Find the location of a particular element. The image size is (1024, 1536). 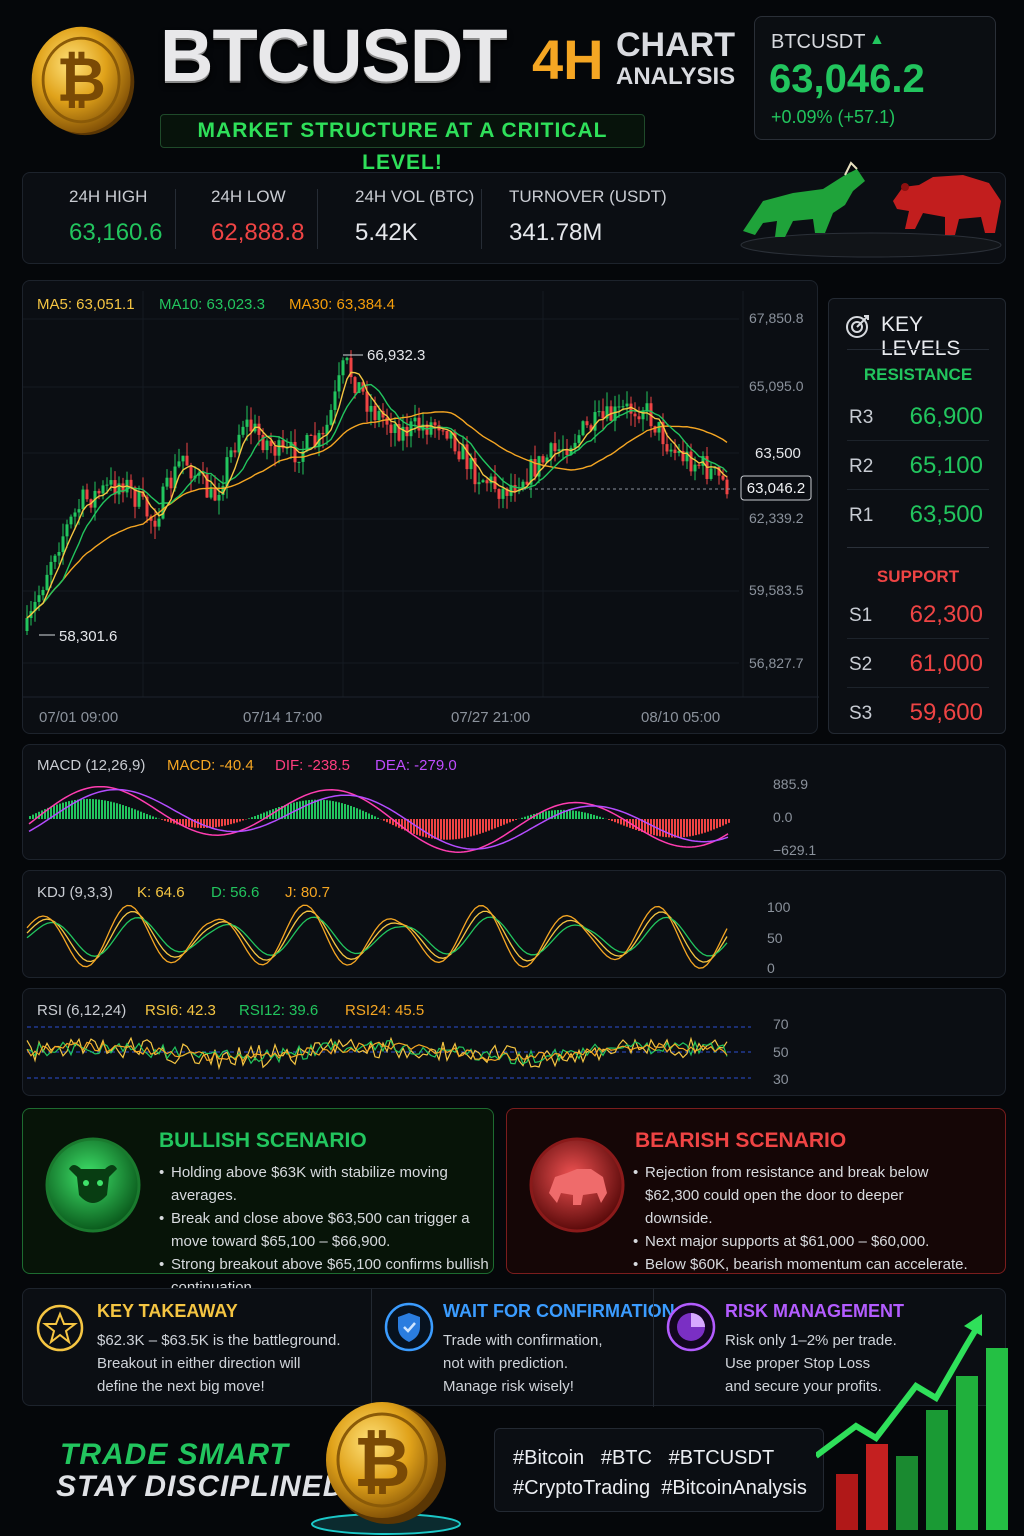

ma-legend-item: MA5: 63,051.1 is located at coordinates (86, 304).